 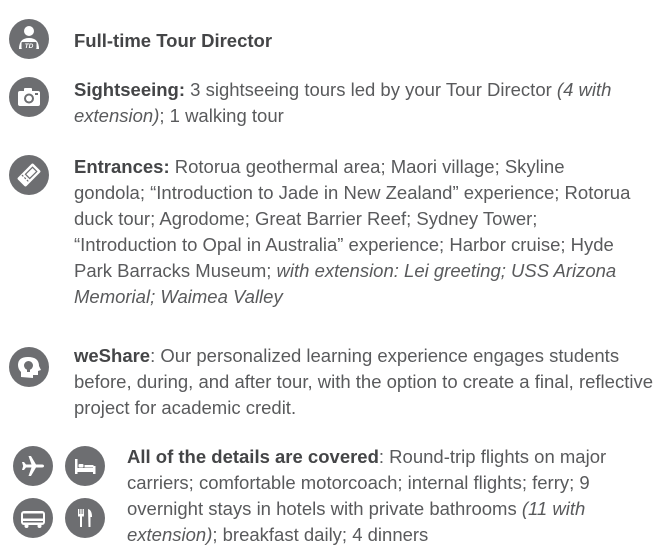 I want to click on item-body-end: ; breakfast daily; 4 dinners, so click(x=320, y=534).